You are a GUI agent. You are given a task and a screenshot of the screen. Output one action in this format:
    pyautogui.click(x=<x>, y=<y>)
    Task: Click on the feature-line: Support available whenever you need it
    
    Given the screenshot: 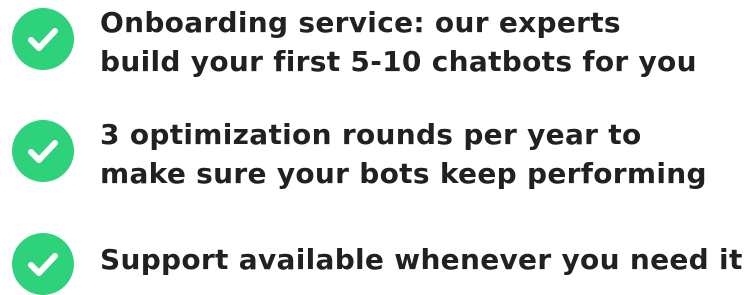 What is the action you would take?
    pyautogui.click(x=421, y=259)
    